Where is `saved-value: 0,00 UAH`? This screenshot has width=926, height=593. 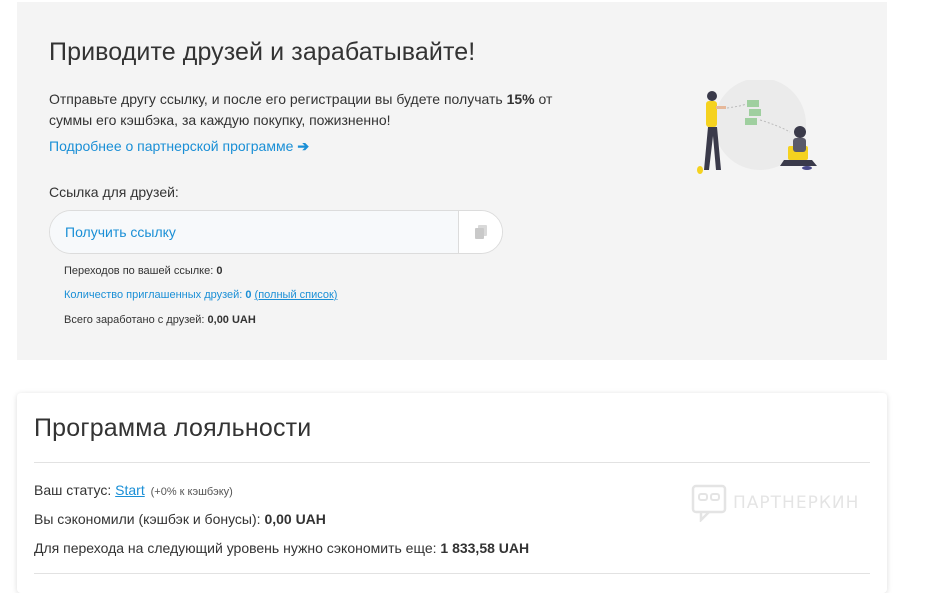
saved-value: 0,00 UAH is located at coordinates (295, 519).